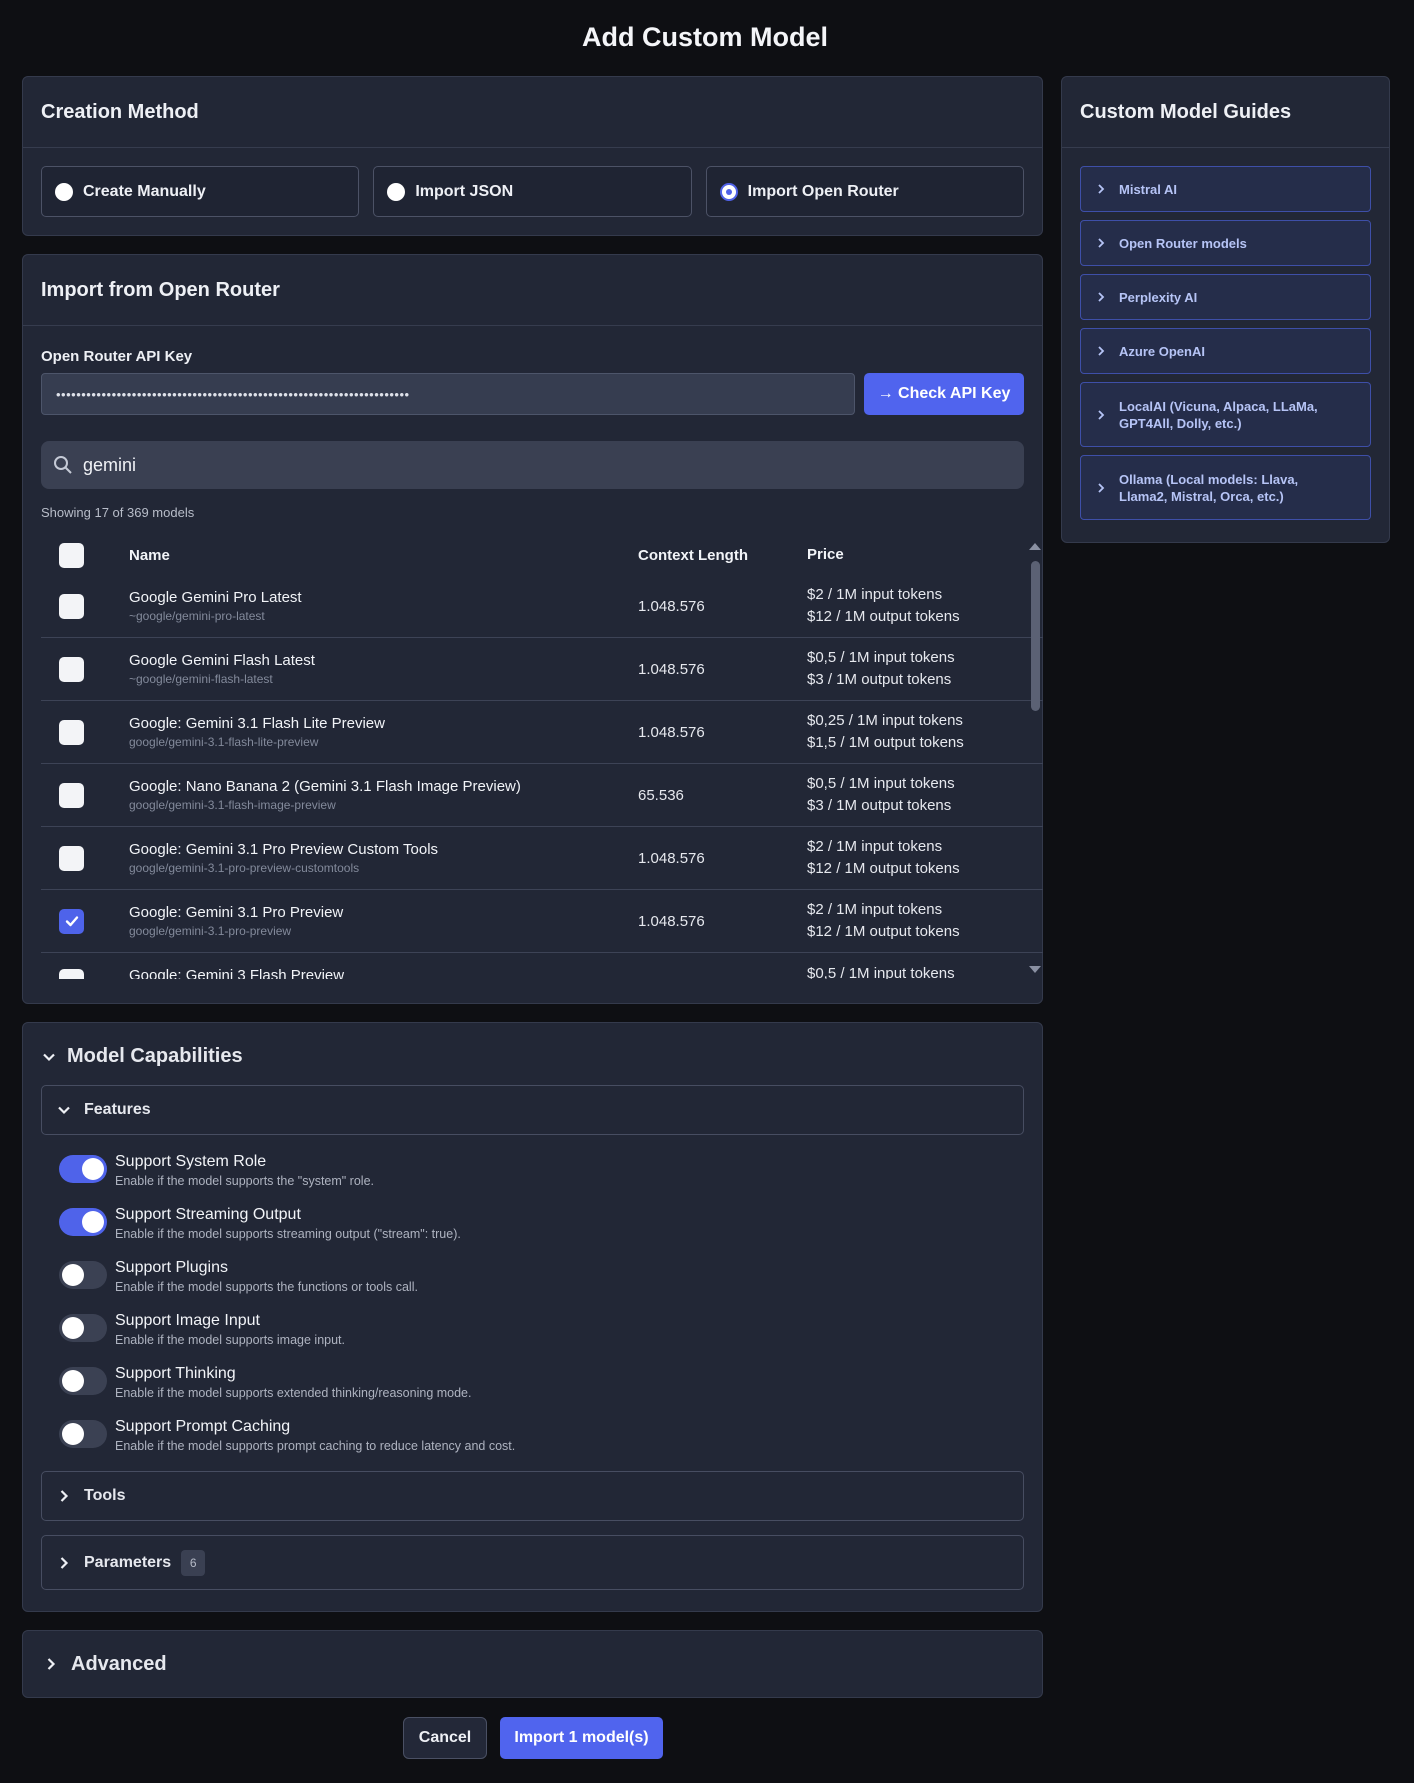 The width and height of the screenshot is (1414, 1783). I want to click on capabilities-title: Model Capabilities, so click(155, 1056).